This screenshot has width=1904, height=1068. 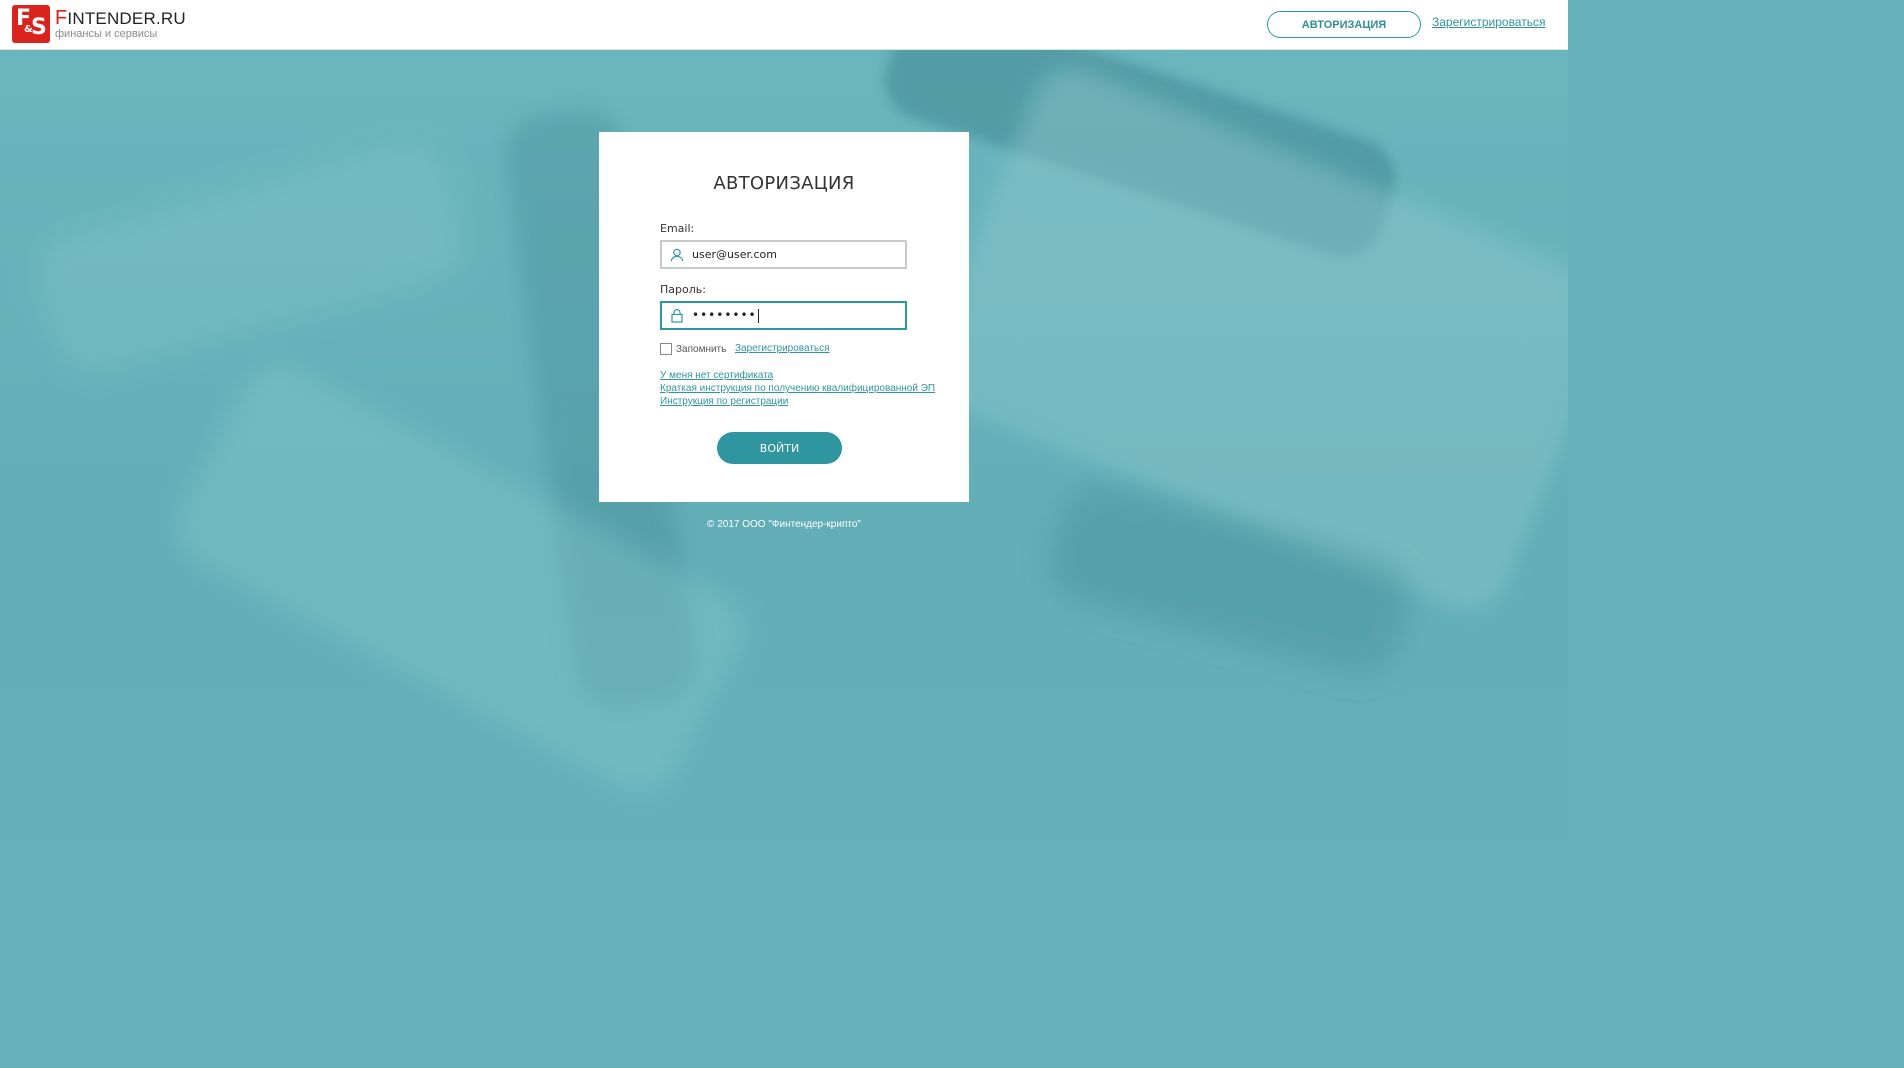 What do you see at coordinates (701, 349) in the screenshot?
I see `remember-label: Запомнить` at bounding box center [701, 349].